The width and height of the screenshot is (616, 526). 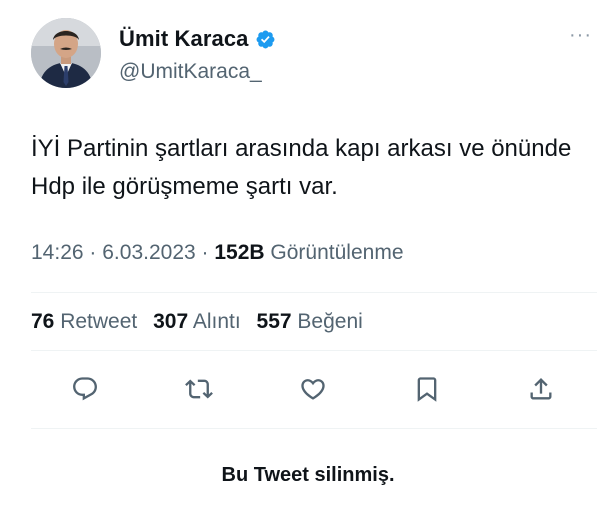 I want to click on engagement-stats: 76 Retweet 307 Alıntı 557 Beğeni, so click(x=202, y=322).